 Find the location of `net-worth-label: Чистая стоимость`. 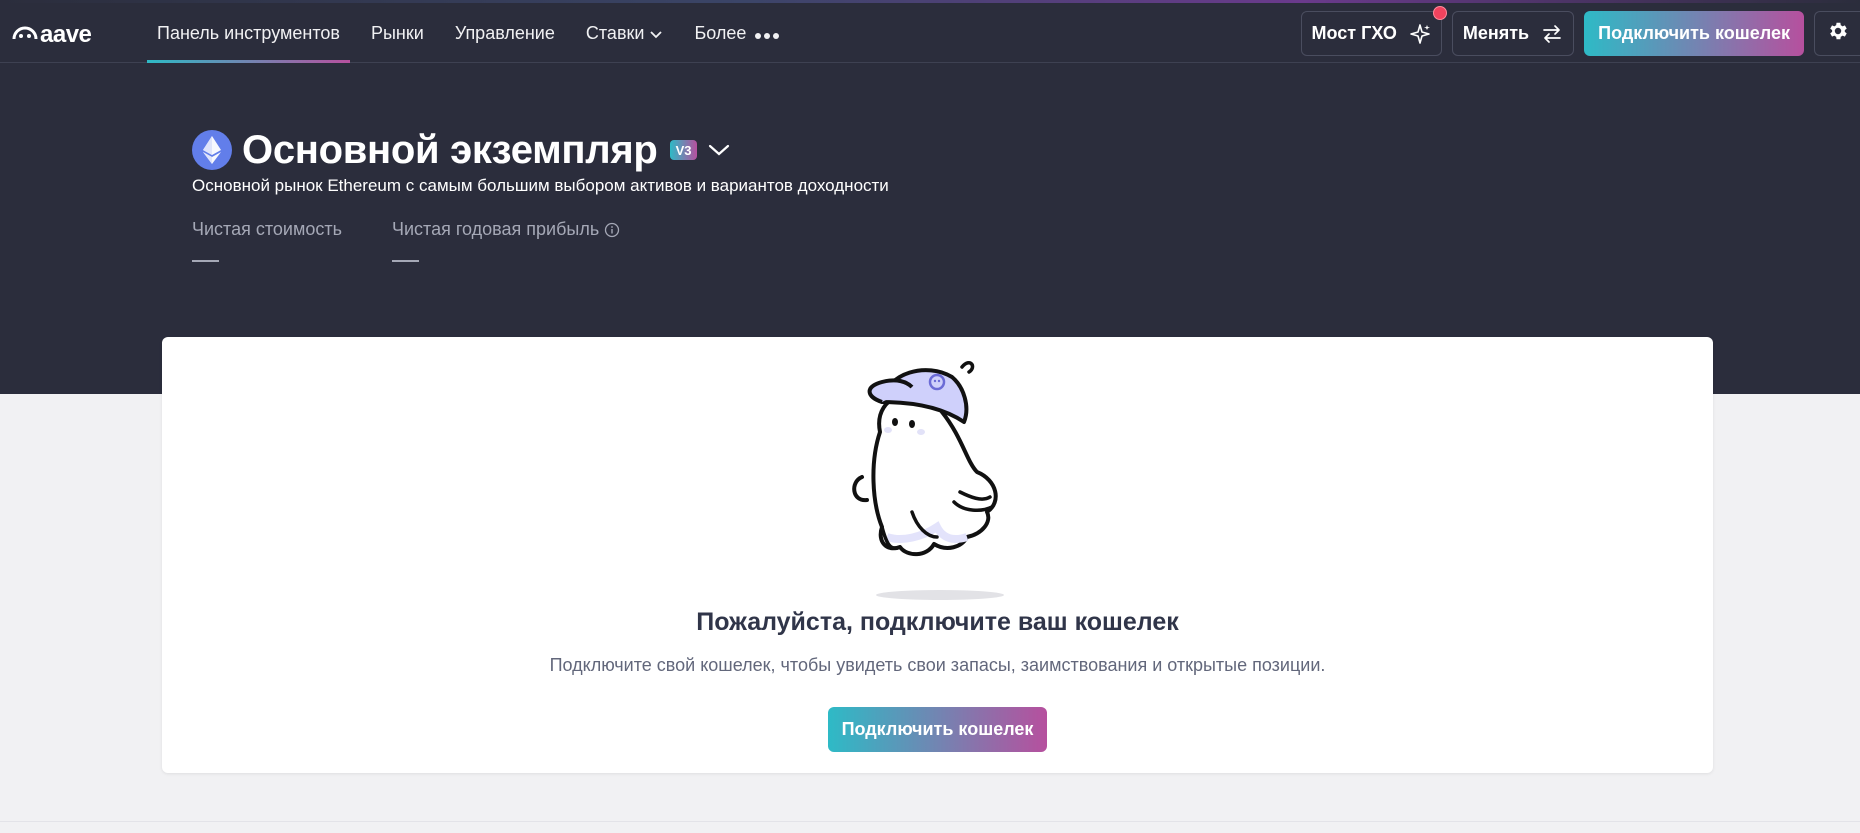

net-worth-label: Чистая стоимость is located at coordinates (267, 229).